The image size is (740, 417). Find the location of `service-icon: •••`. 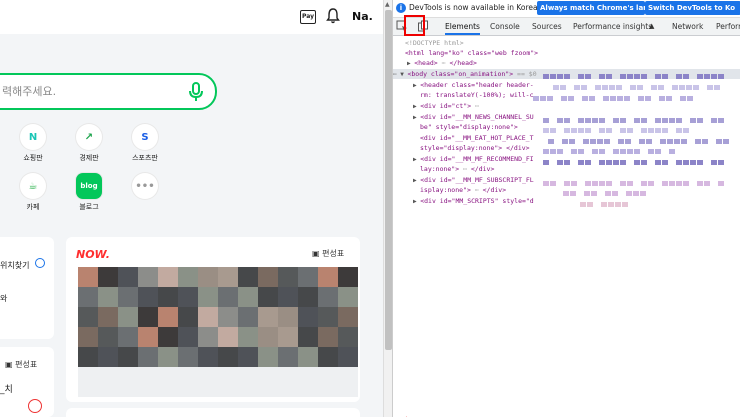

service-icon: ••• is located at coordinates (145, 186).